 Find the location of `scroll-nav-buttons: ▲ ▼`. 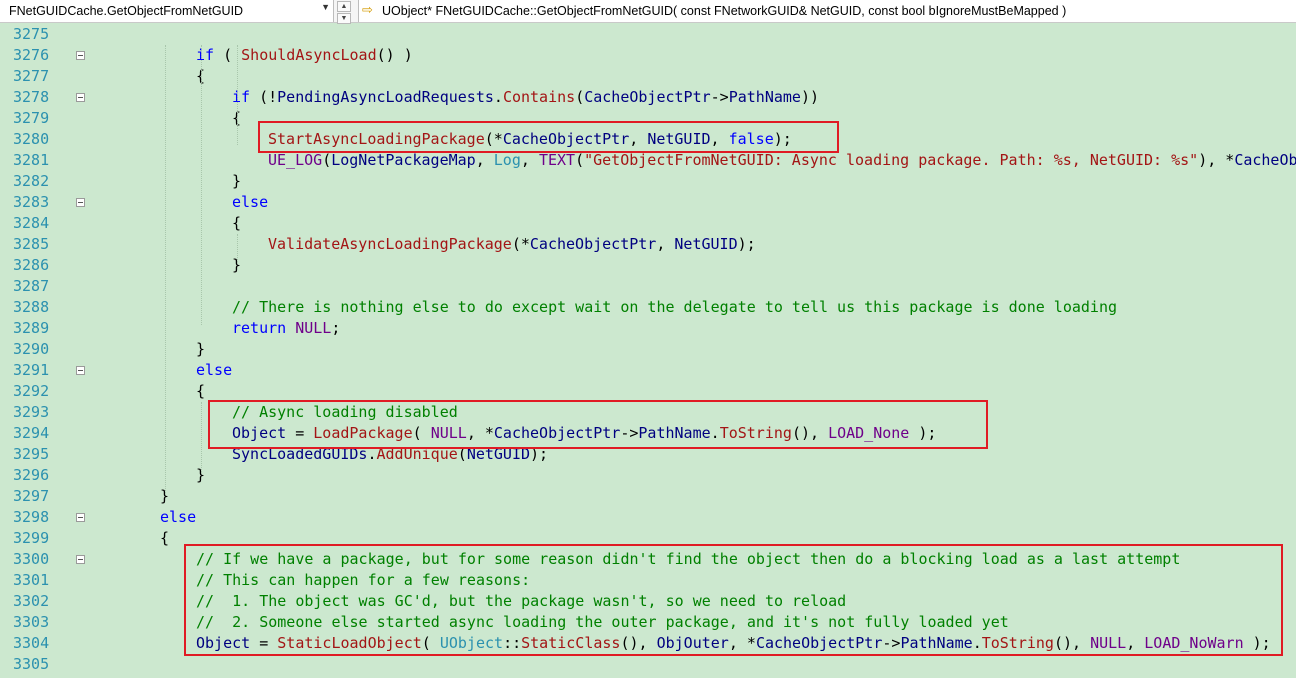

scroll-nav-buttons: ▲ ▼ is located at coordinates (344, 12).